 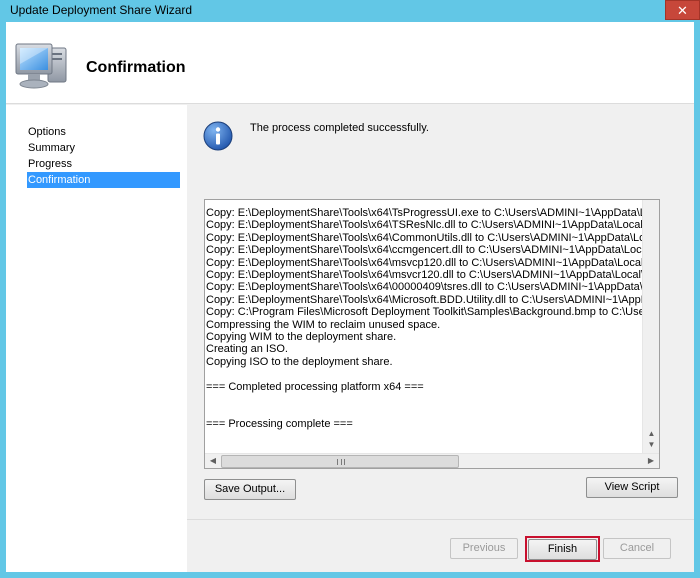 What do you see at coordinates (103, 164) in the screenshot?
I see `nav-item-progress: Progress` at bounding box center [103, 164].